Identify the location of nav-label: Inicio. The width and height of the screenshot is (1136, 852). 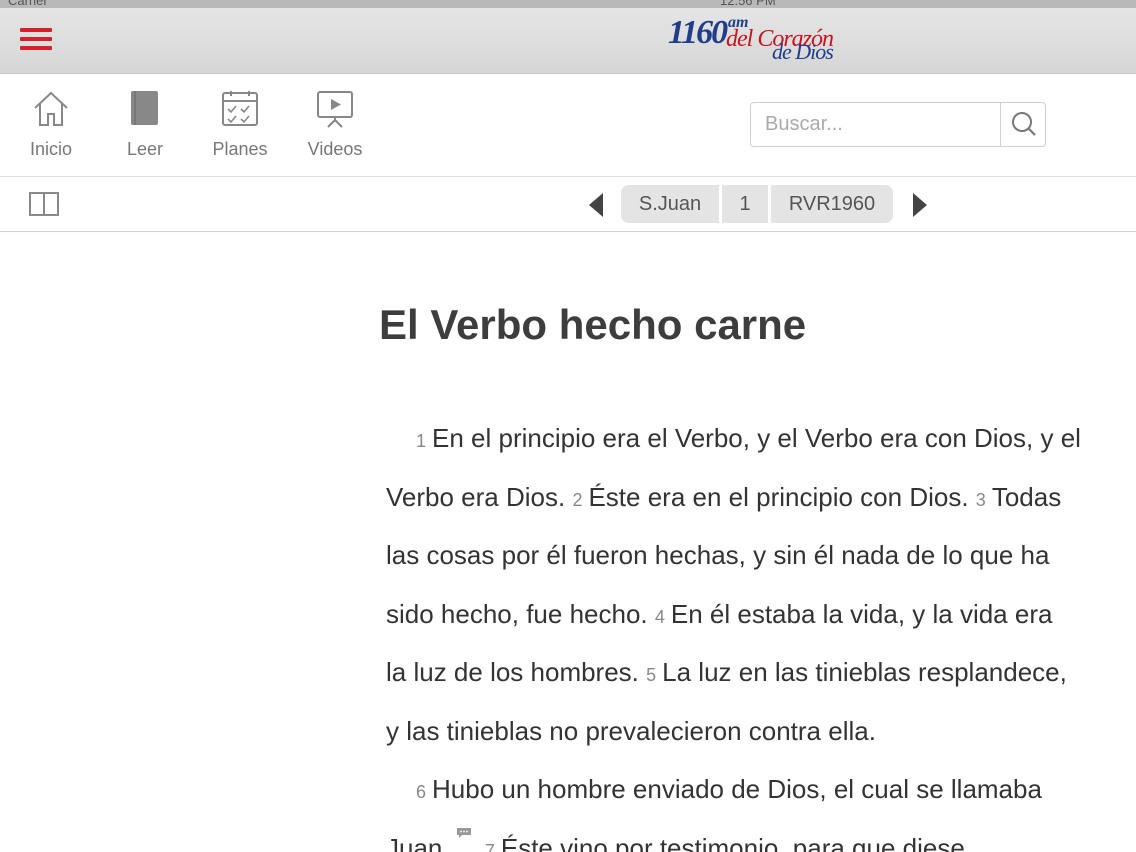
(51, 149).